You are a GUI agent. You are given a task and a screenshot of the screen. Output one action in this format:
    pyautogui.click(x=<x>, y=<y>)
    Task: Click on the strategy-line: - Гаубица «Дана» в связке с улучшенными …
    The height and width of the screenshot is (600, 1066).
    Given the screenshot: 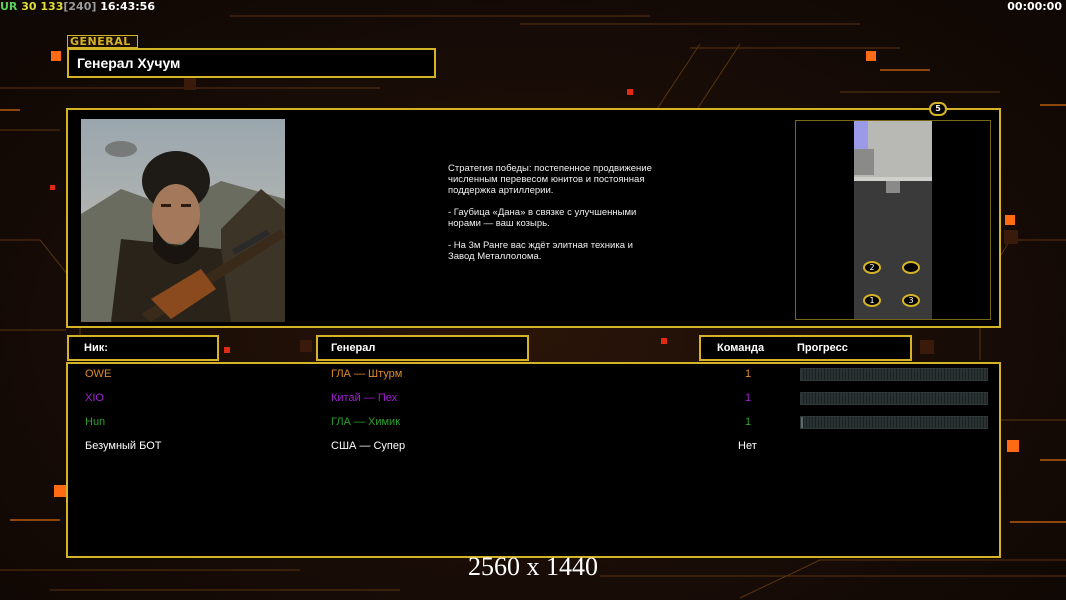 What is the action you would take?
    pyautogui.click(x=542, y=218)
    